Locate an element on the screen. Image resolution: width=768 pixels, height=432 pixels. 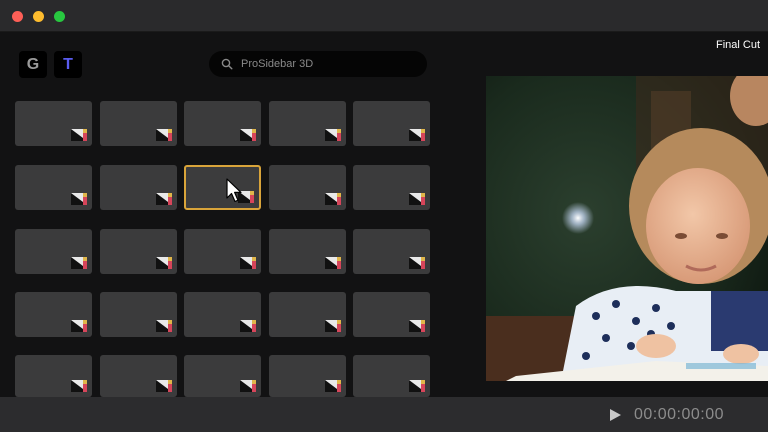
timecode: 00:00:00:00 is located at coordinates (679, 414).